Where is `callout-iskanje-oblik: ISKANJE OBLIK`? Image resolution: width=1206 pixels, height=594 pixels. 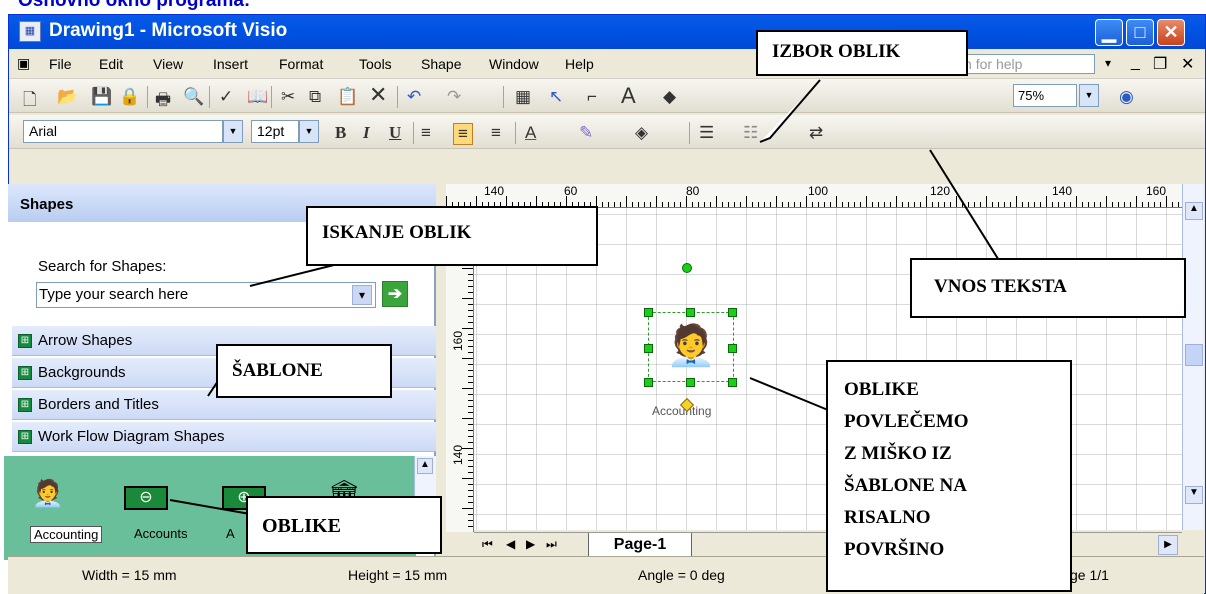 callout-iskanje-oblik: ISKANJE OBLIK is located at coordinates (452, 236).